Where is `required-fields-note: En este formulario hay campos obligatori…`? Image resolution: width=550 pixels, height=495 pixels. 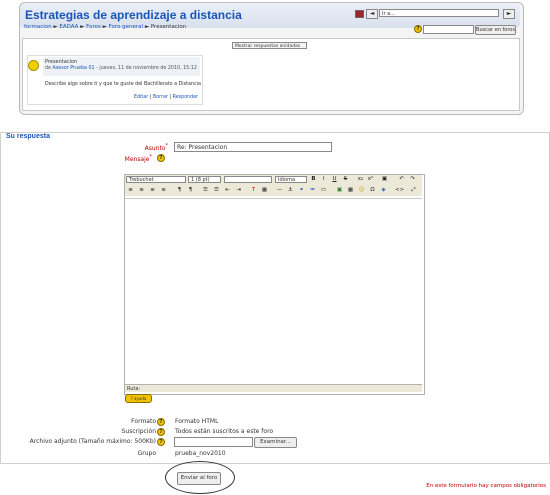 required-fields-note: En este formulario hay campos obligatori… is located at coordinates (486, 486).